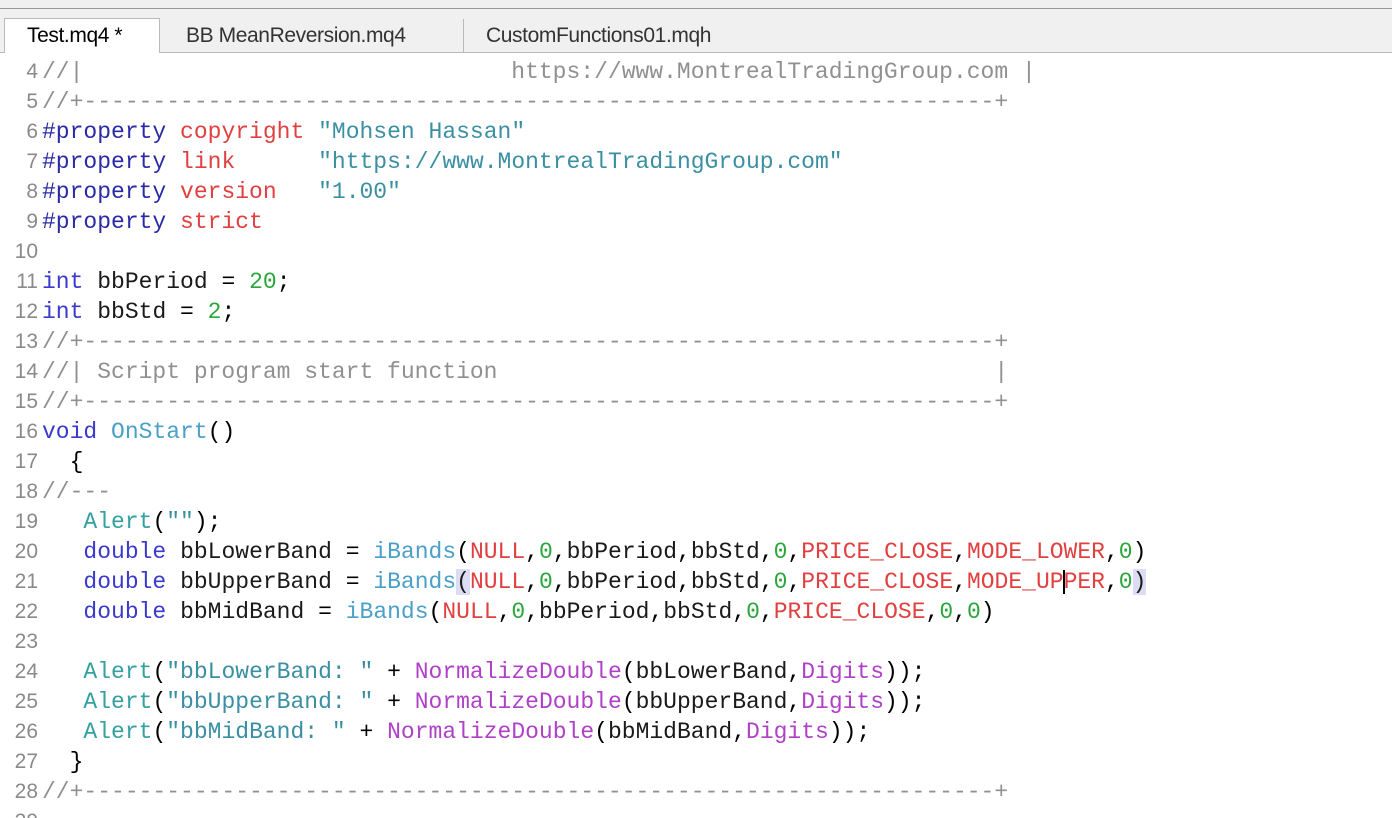 The image size is (1392, 818). What do you see at coordinates (27, 281) in the screenshot?
I see `line-number: 11` at bounding box center [27, 281].